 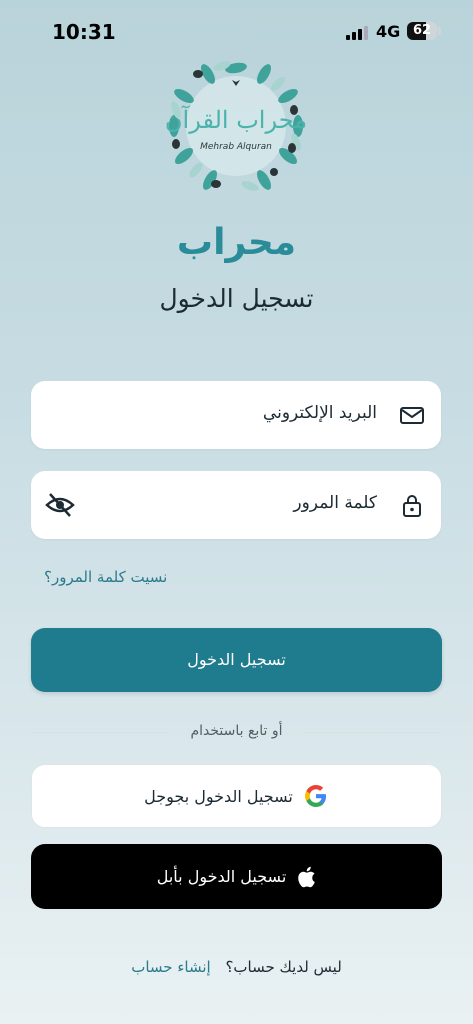 What do you see at coordinates (84, 32) in the screenshot?
I see `status-time: 10:31` at bounding box center [84, 32].